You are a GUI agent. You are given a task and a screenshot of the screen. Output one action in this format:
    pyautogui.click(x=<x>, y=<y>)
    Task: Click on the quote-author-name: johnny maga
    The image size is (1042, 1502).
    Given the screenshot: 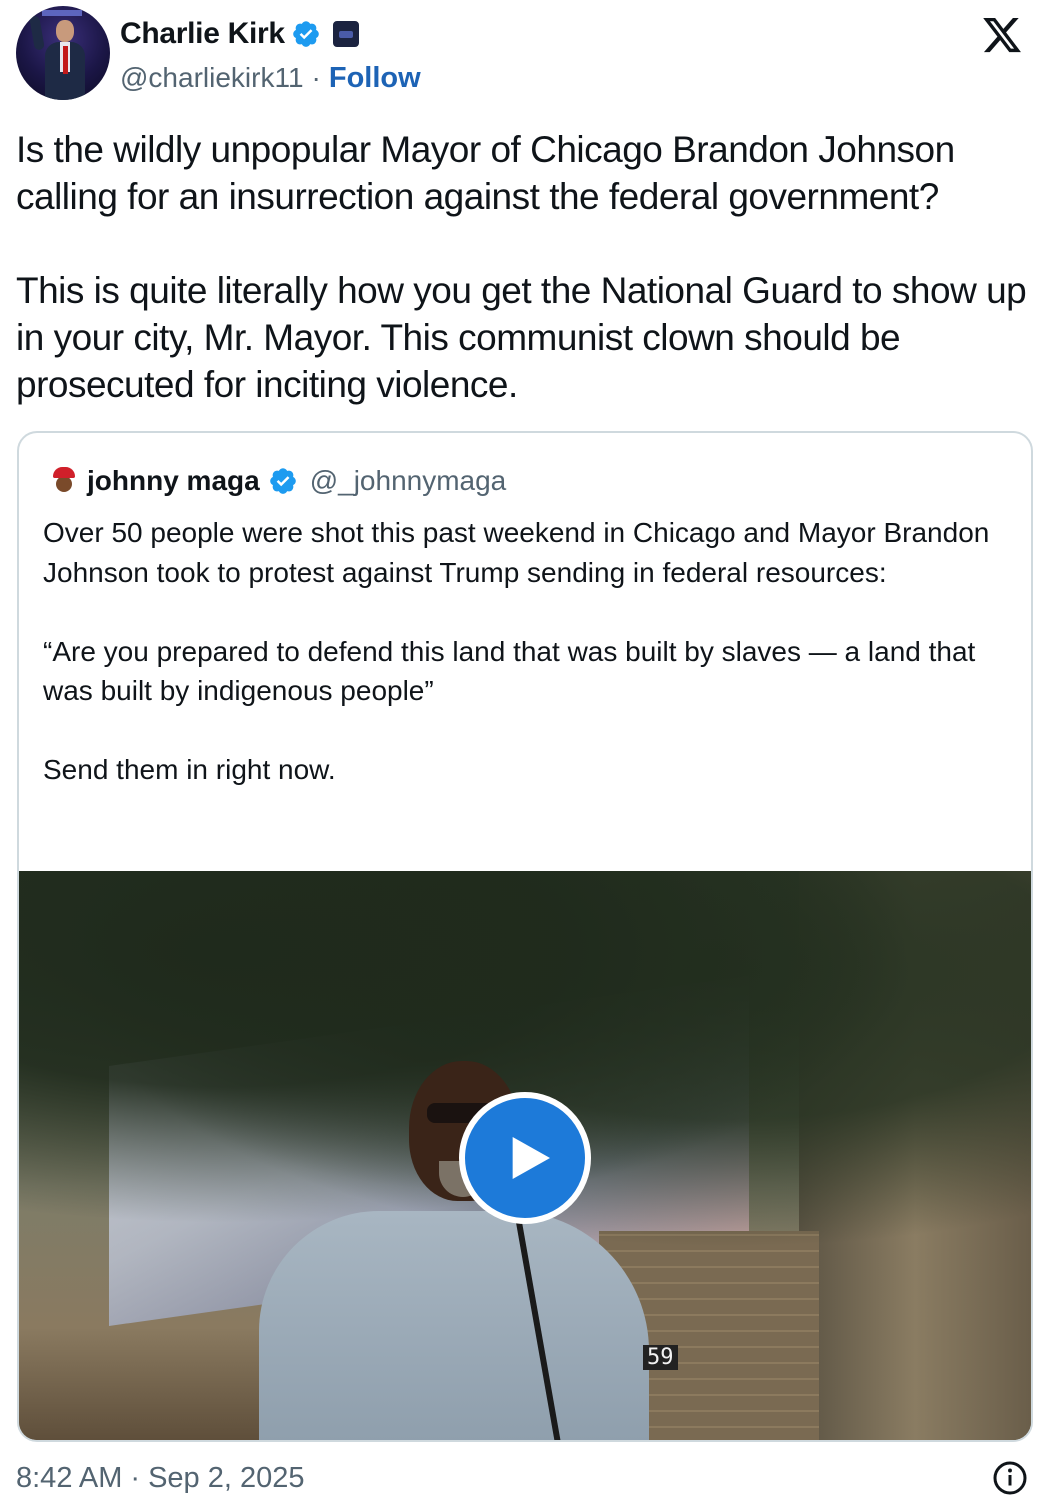 What is the action you would take?
    pyautogui.click(x=173, y=481)
    